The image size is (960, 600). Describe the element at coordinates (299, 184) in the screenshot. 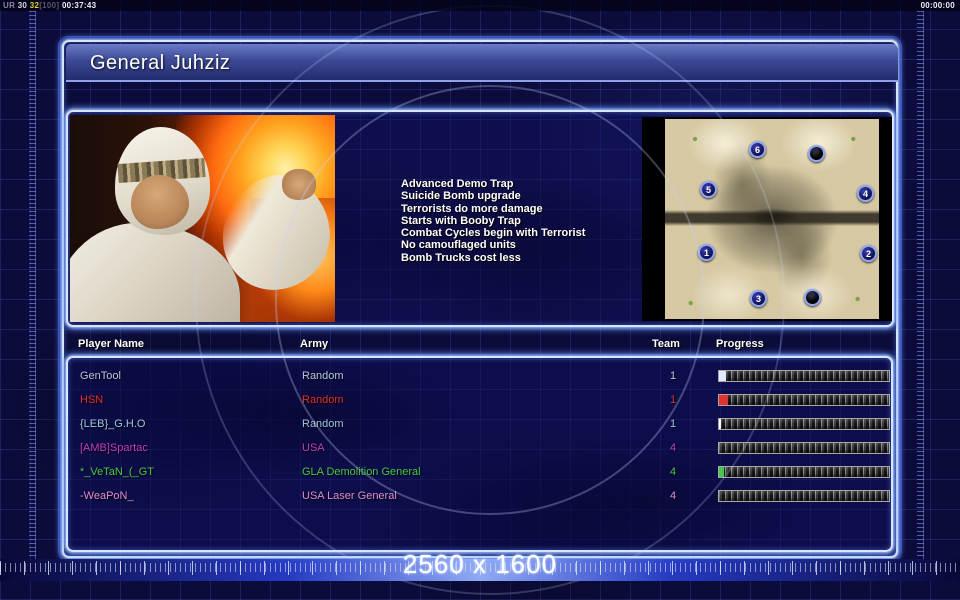

I see `portrait-hand` at that location.